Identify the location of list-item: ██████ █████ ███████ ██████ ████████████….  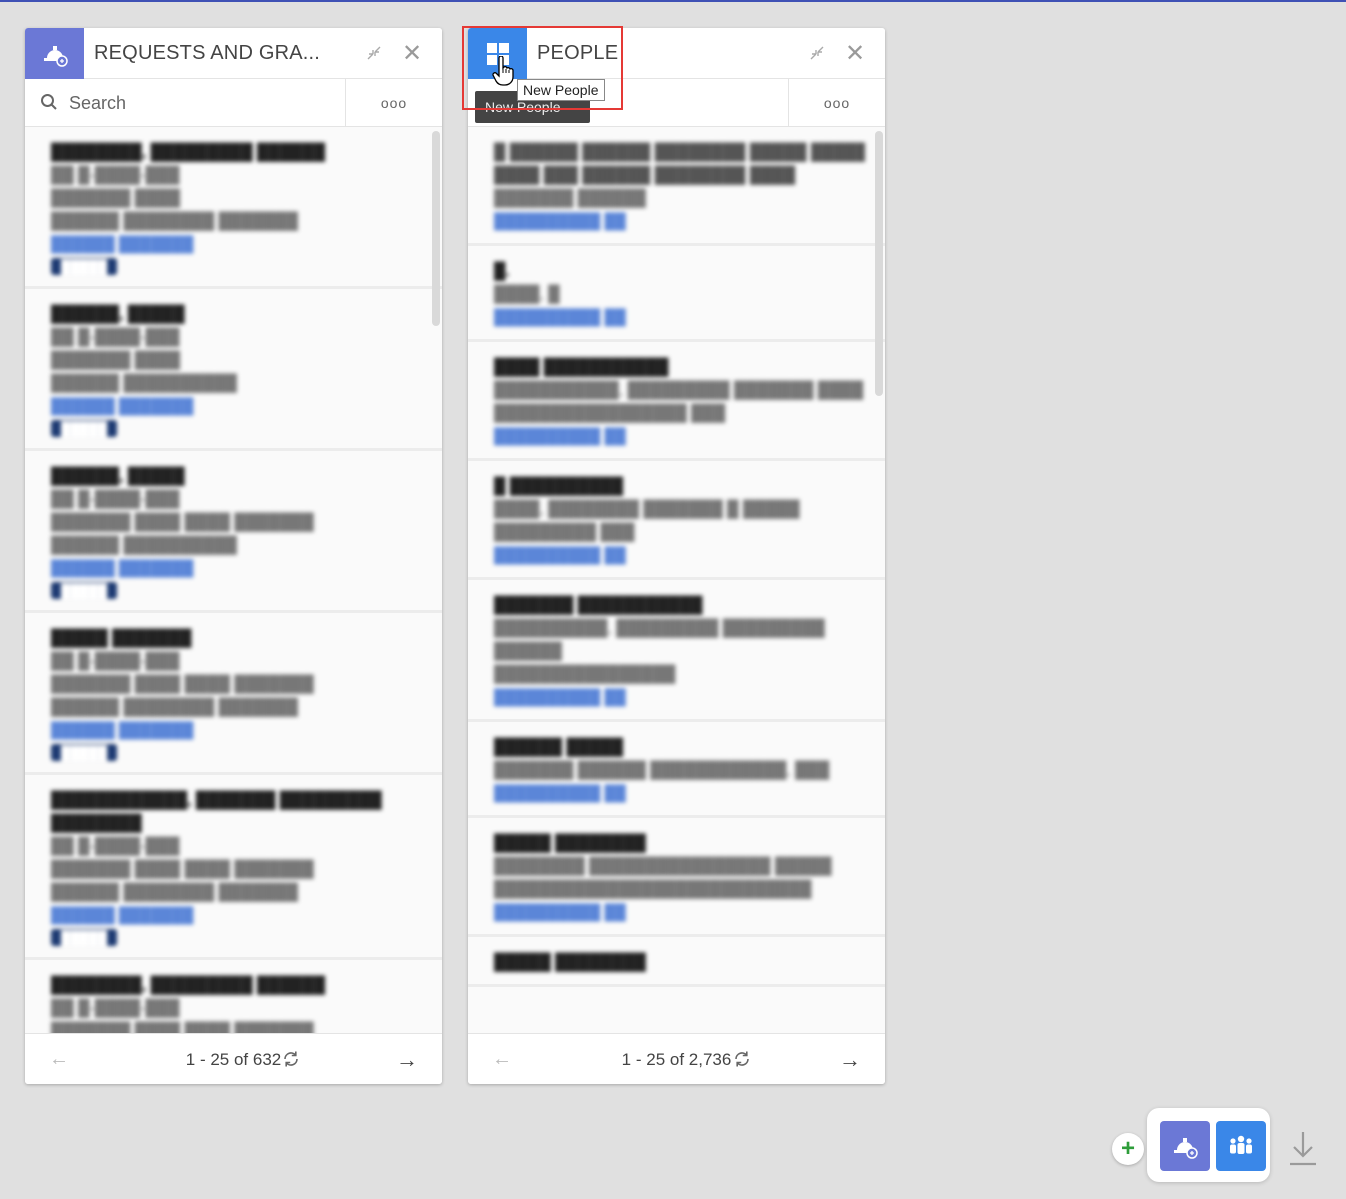
(676, 770).